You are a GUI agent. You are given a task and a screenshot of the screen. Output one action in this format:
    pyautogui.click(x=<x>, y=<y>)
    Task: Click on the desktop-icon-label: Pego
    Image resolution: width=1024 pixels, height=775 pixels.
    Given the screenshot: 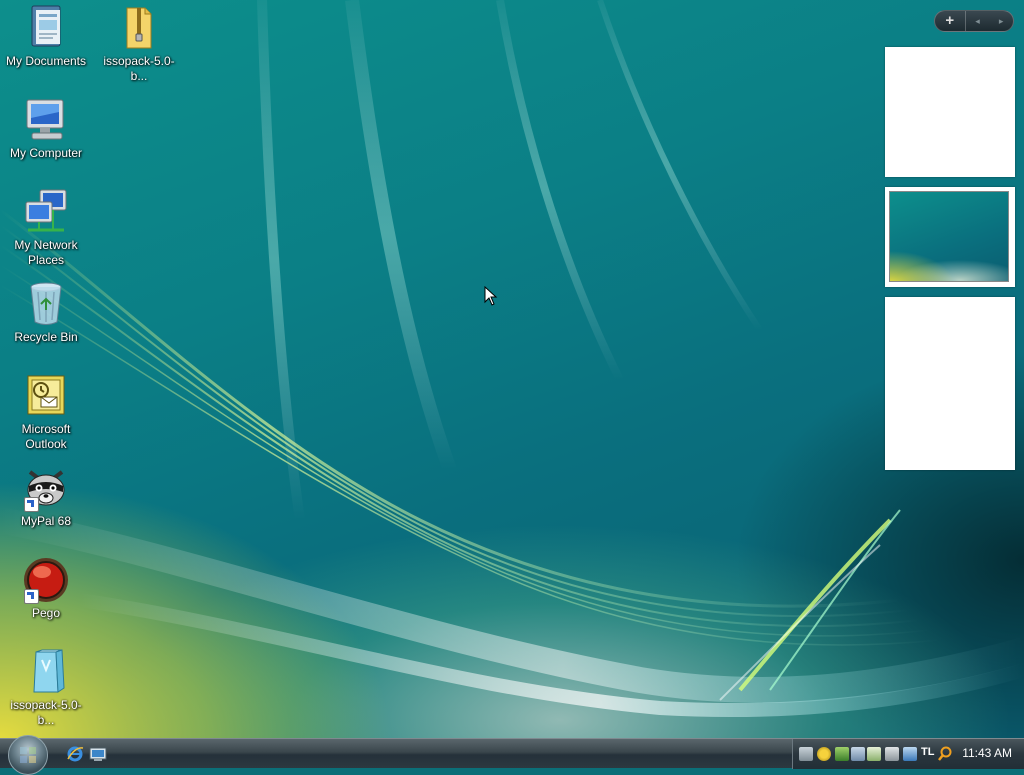 What is the action you would take?
    pyautogui.click(x=46, y=613)
    